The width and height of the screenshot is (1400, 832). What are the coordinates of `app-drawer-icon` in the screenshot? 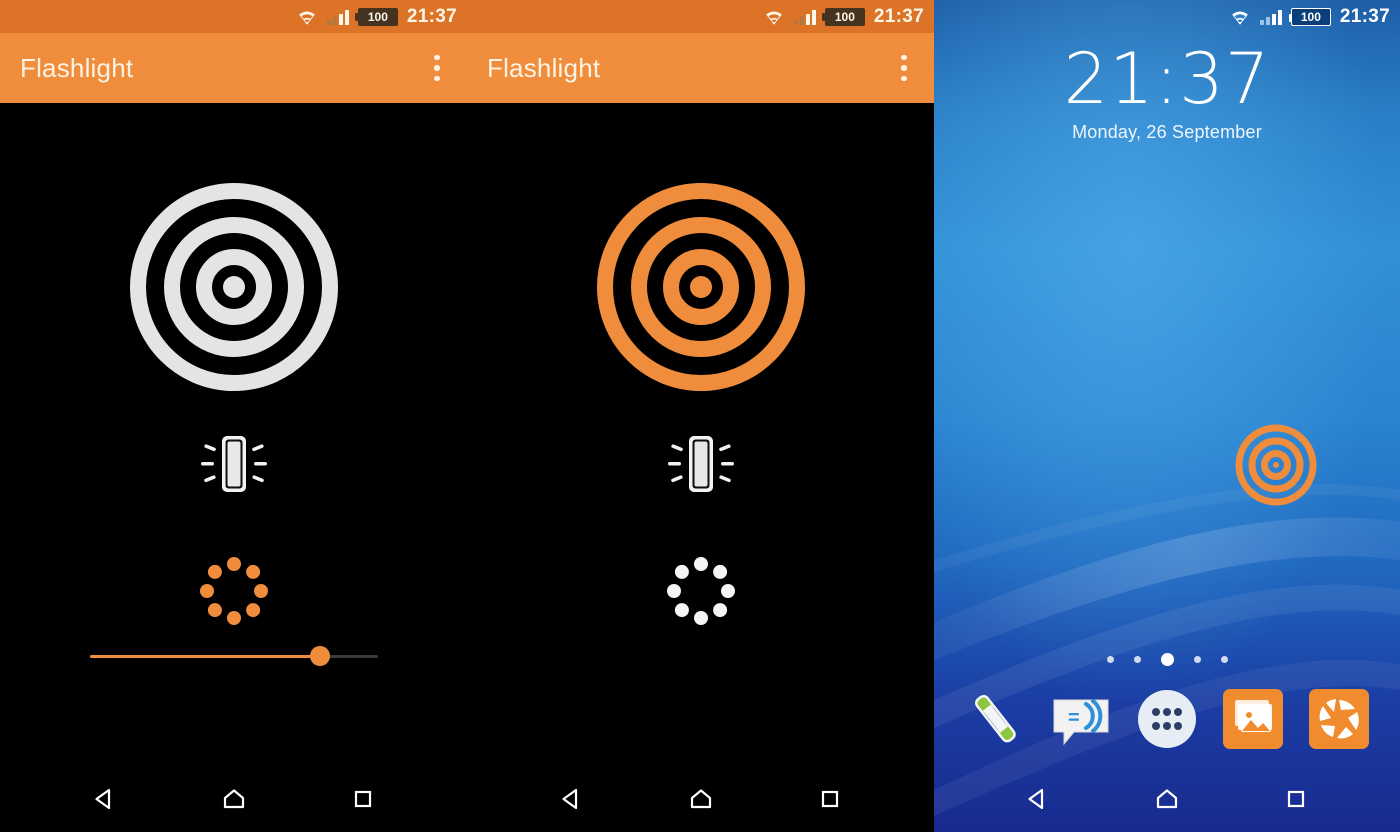 It's located at (1167, 719).